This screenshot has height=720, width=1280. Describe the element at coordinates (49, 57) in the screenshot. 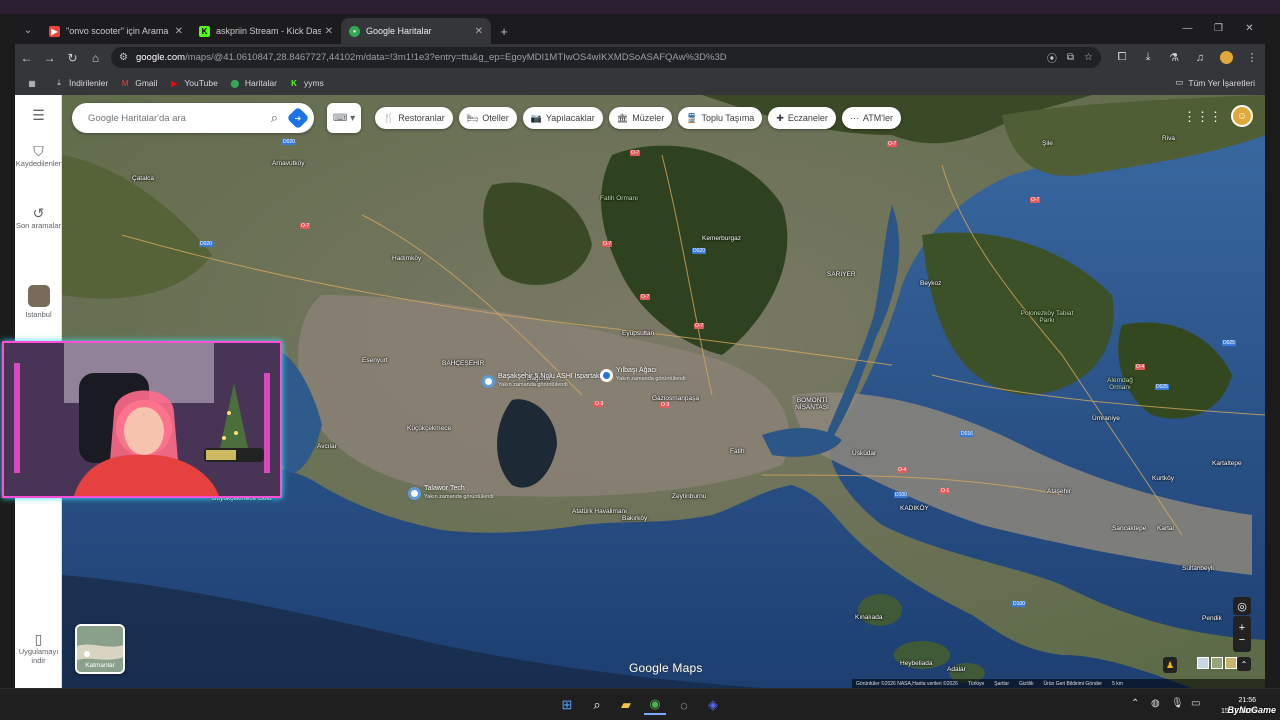

I see `forward-icon: →` at that location.